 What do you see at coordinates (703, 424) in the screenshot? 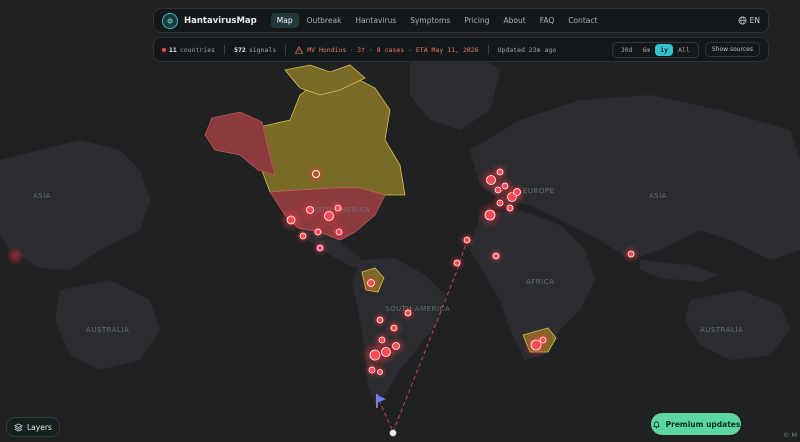
I see `premium-label: Premium updates` at bounding box center [703, 424].